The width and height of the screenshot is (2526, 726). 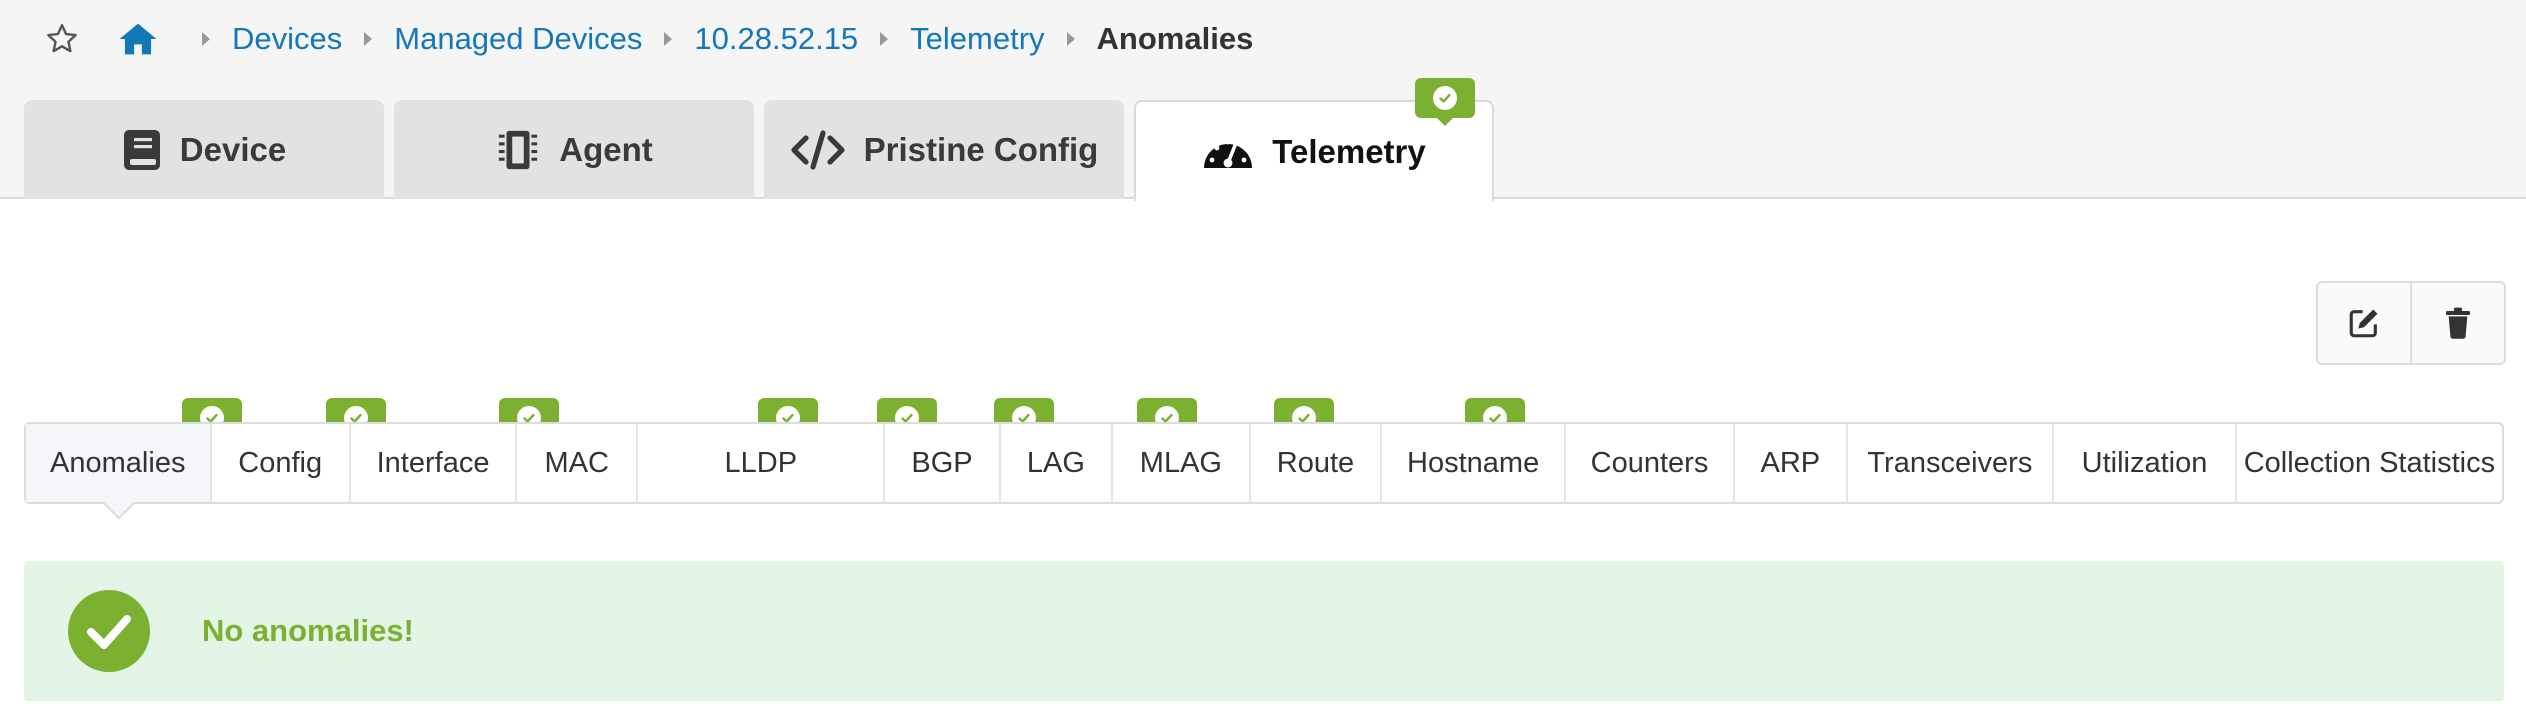 What do you see at coordinates (62, 39) in the screenshot?
I see `star-icon` at bounding box center [62, 39].